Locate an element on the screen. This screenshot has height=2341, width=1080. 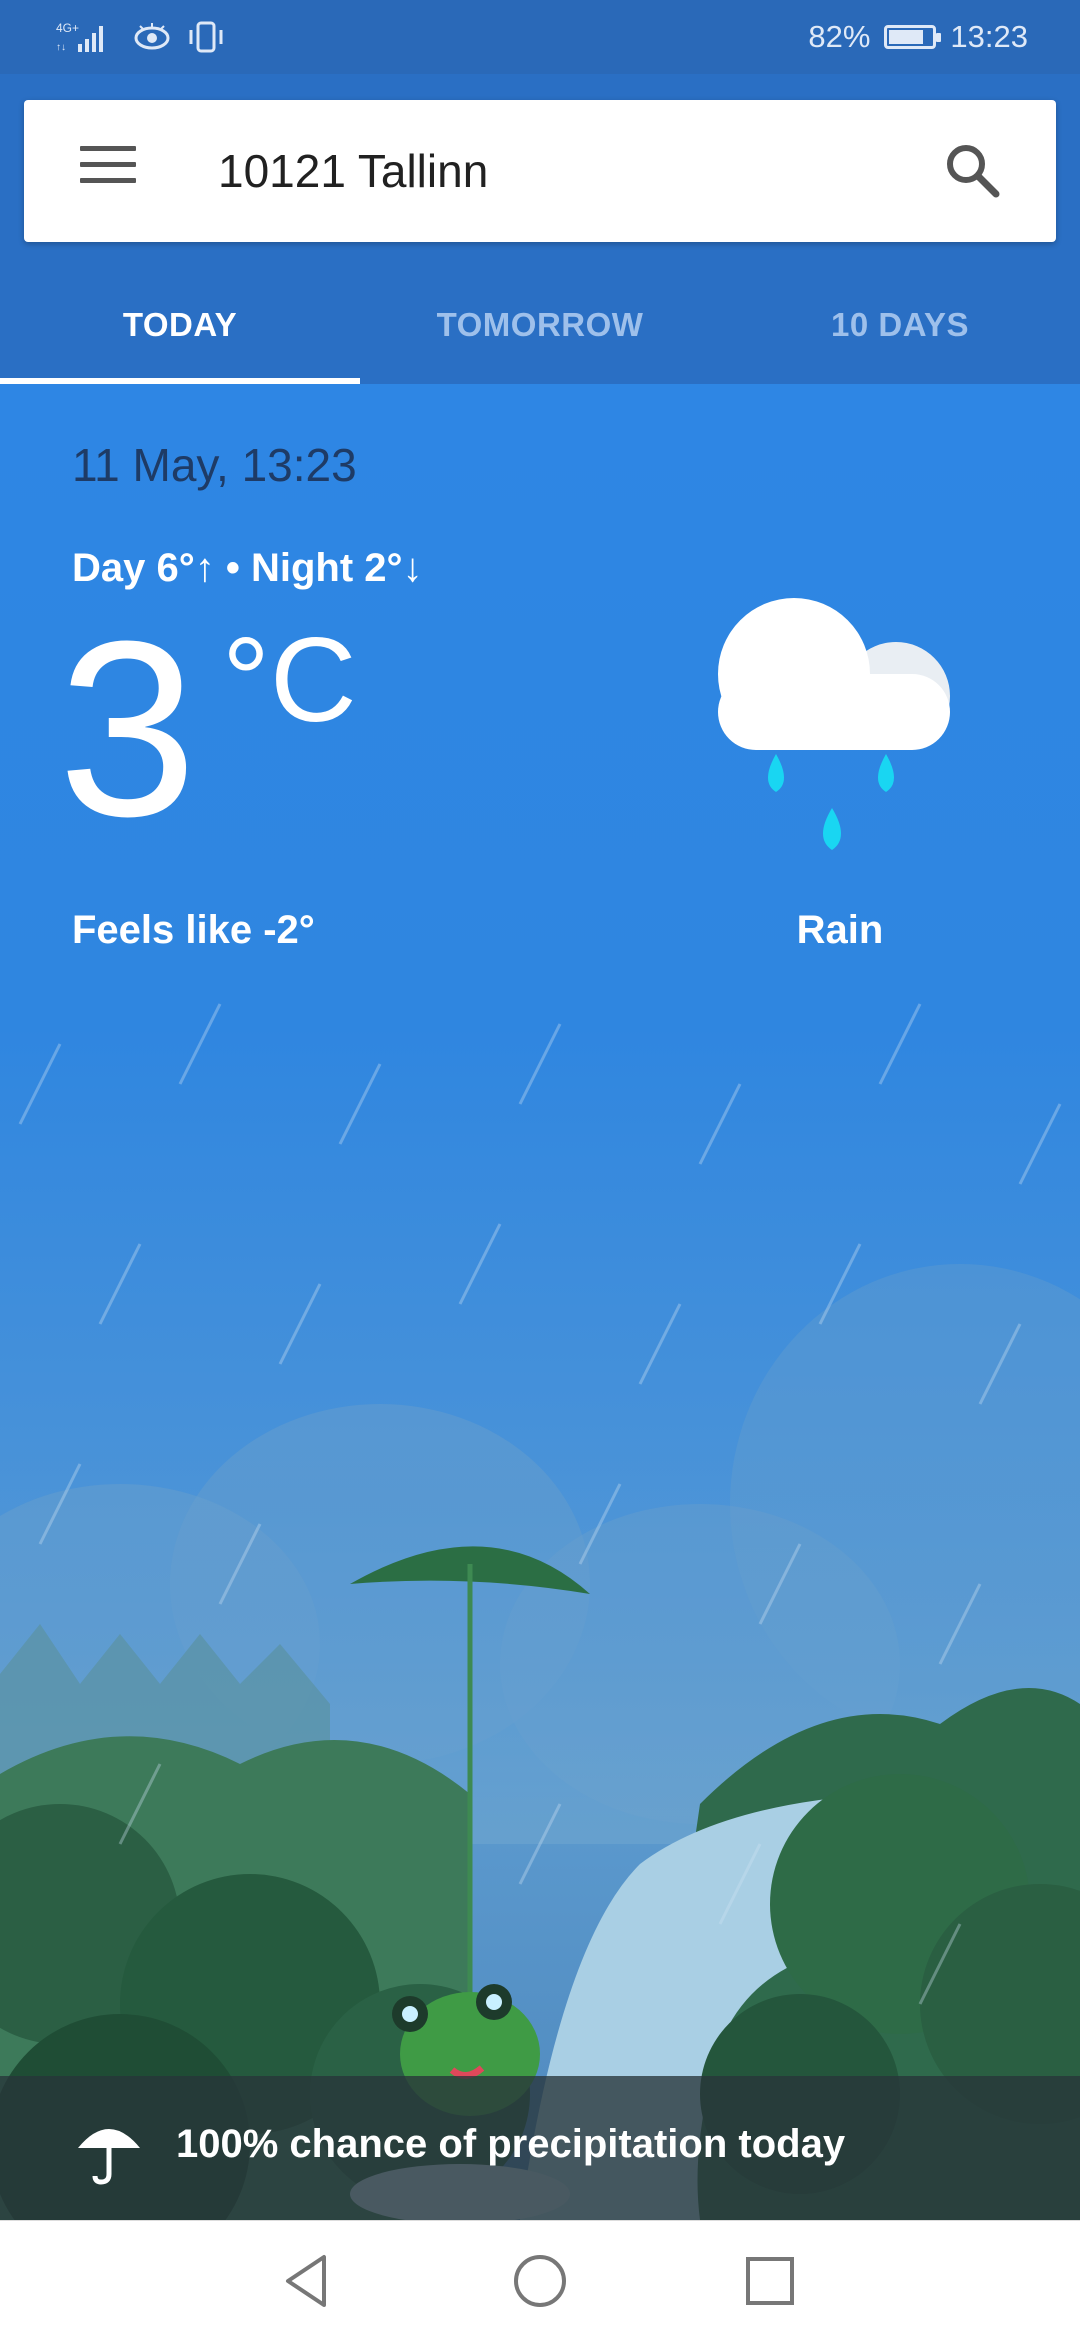
tab-10-days: 10 DAYS is located at coordinates (900, 325).